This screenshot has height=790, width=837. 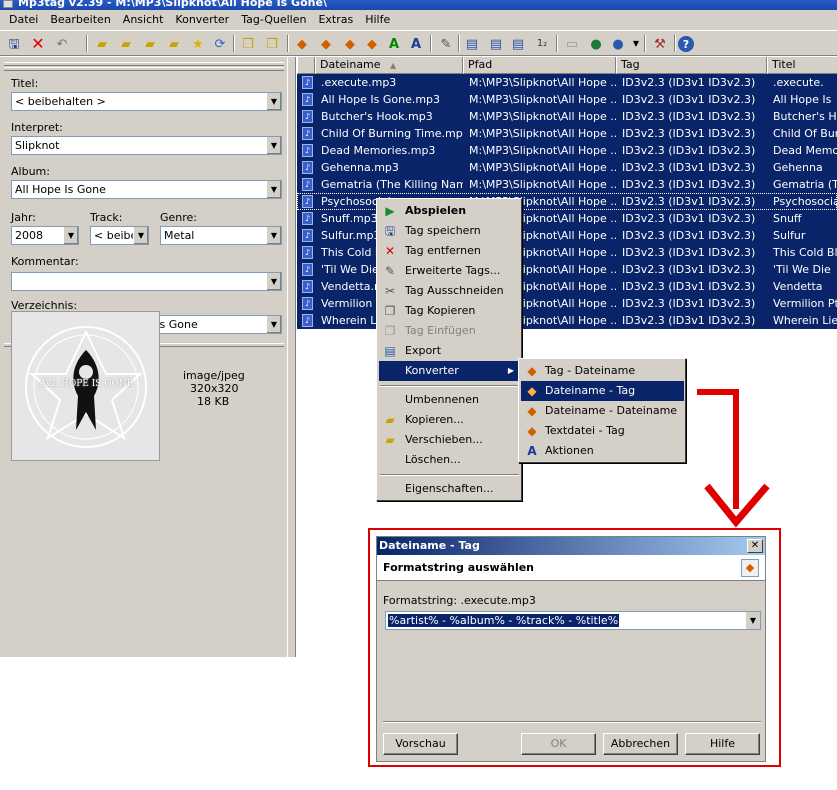 What do you see at coordinates (220, 44) in the screenshot?
I see `refresh-icon: ⟳` at bounding box center [220, 44].